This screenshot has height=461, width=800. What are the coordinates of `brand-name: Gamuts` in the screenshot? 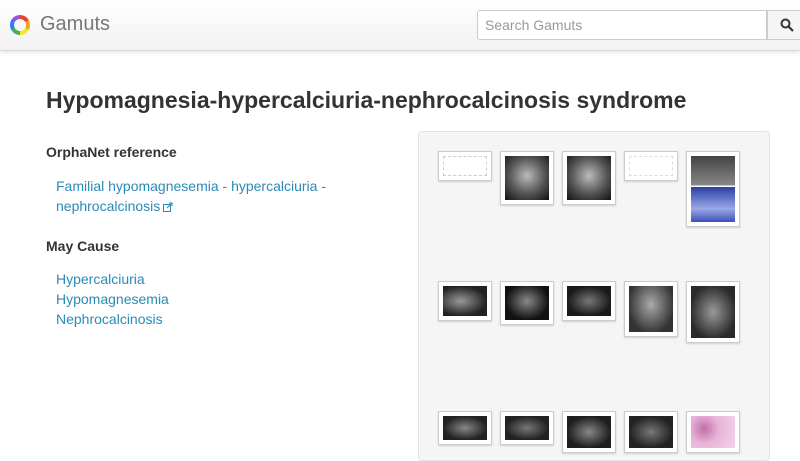 It's located at (75, 24).